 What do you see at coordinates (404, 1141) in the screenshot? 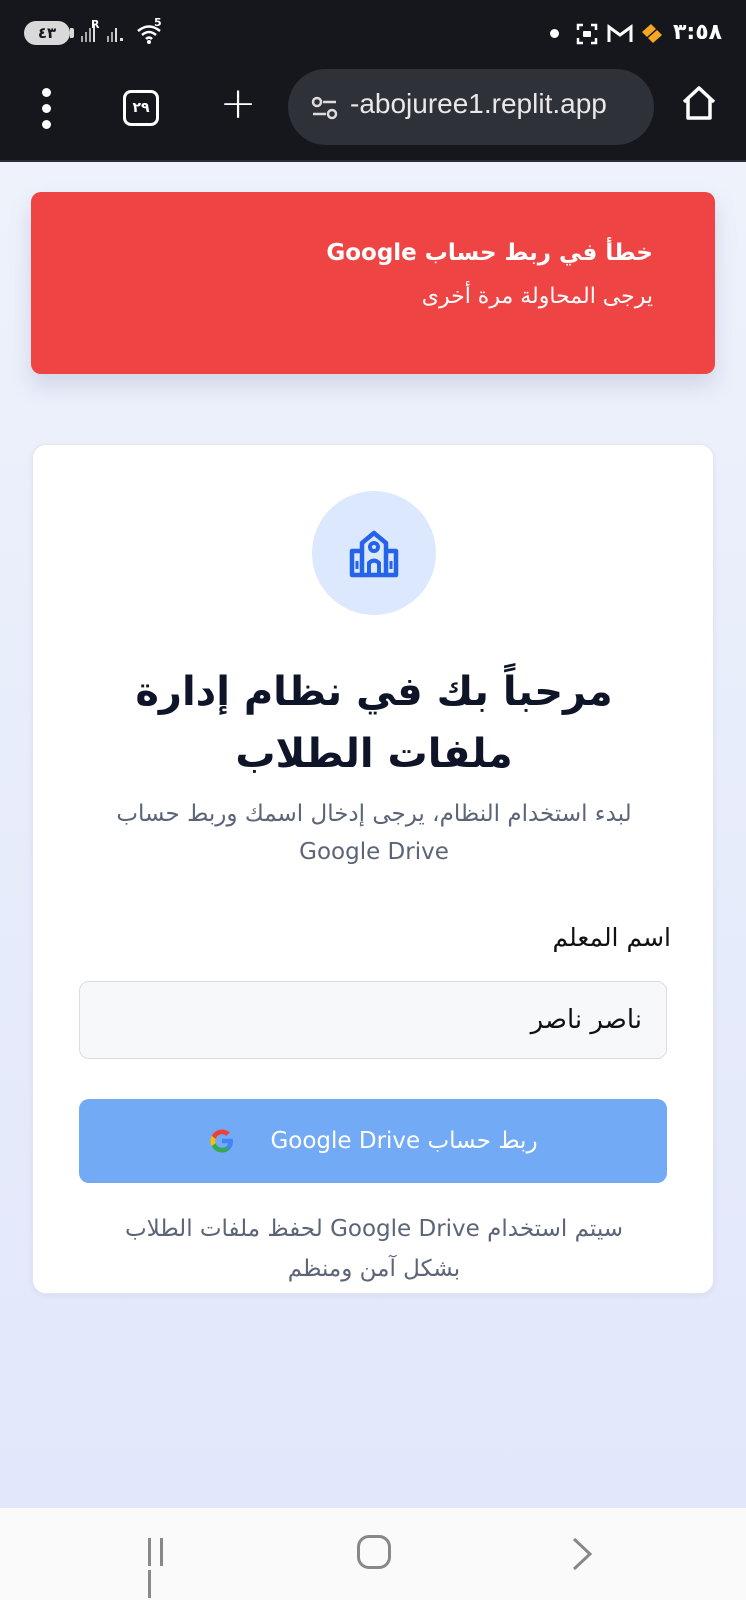
I see `connect-button-label: ربط حساب Google Drive` at bounding box center [404, 1141].